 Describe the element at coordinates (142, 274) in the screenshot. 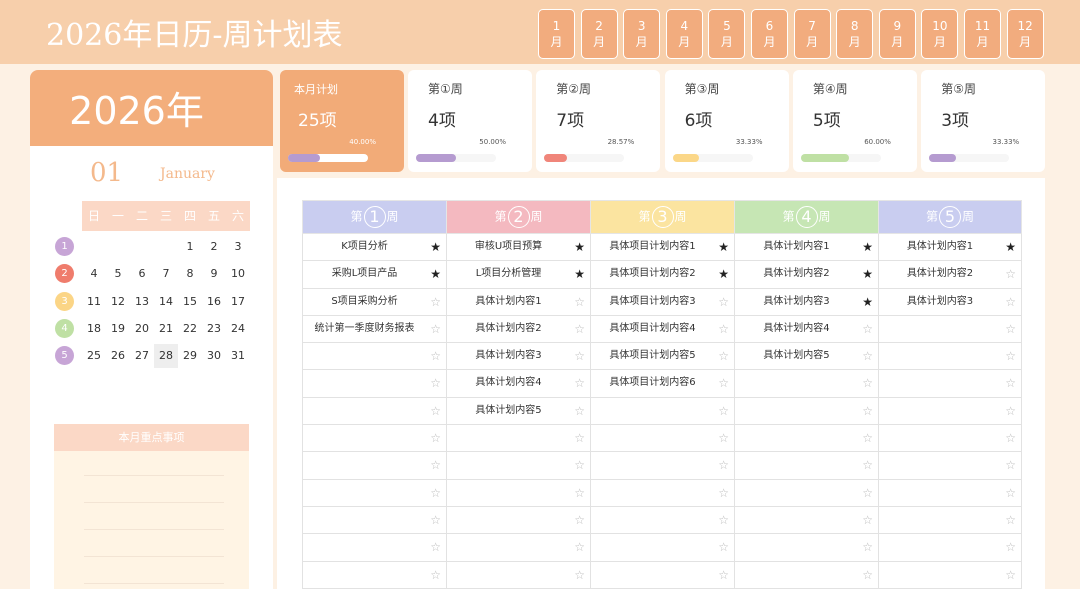

I see `calendar-day: 6` at that location.